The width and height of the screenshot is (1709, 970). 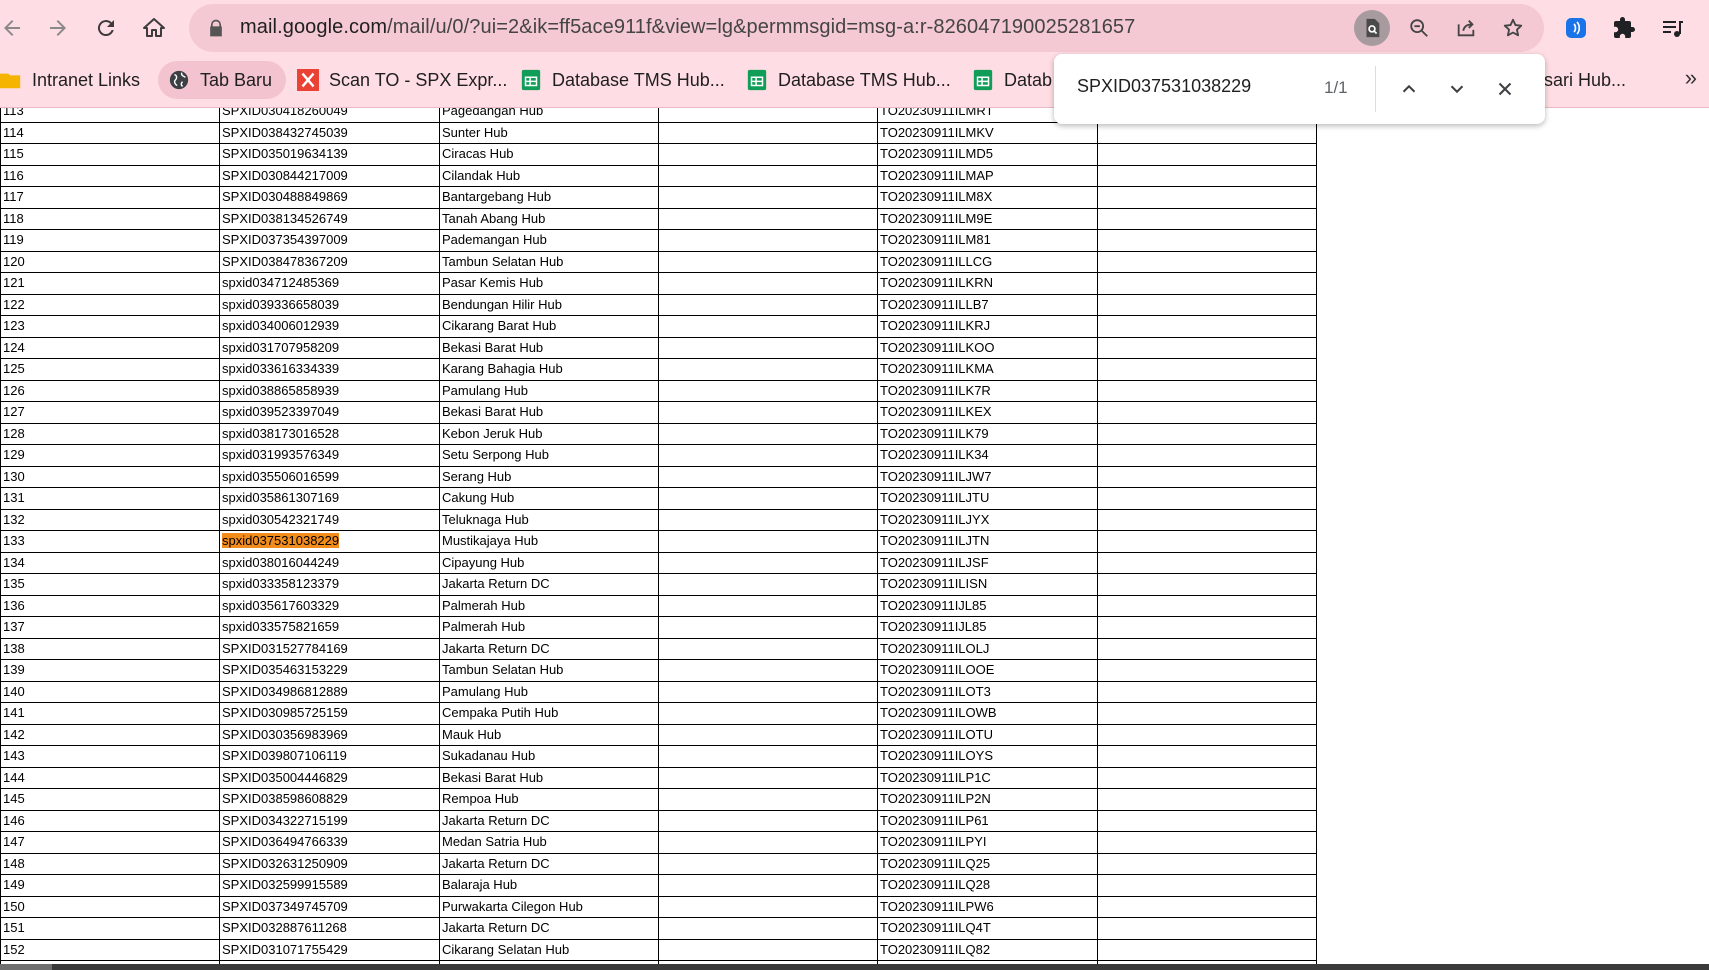 What do you see at coordinates (110, 261) in the screenshot?
I see `table-cell: 120` at bounding box center [110, 261].